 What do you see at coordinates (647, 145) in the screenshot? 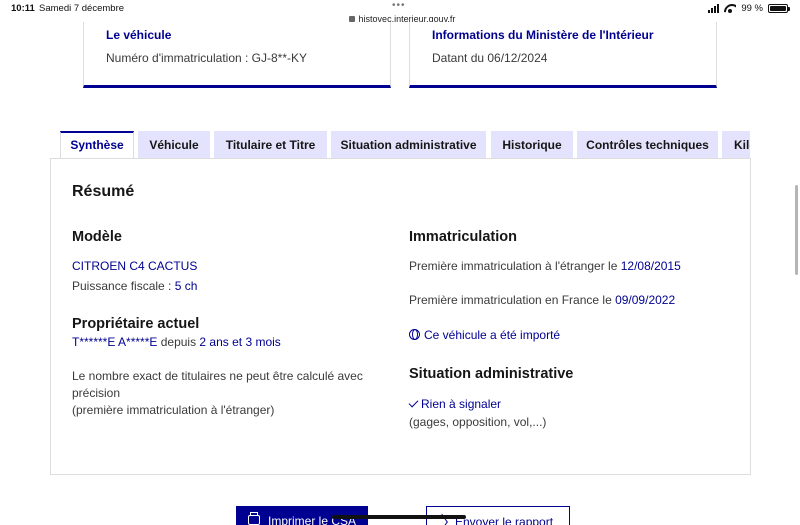
I see `tab-controles-techniques: Contrôles techniques` at bounding box center [647, 145].